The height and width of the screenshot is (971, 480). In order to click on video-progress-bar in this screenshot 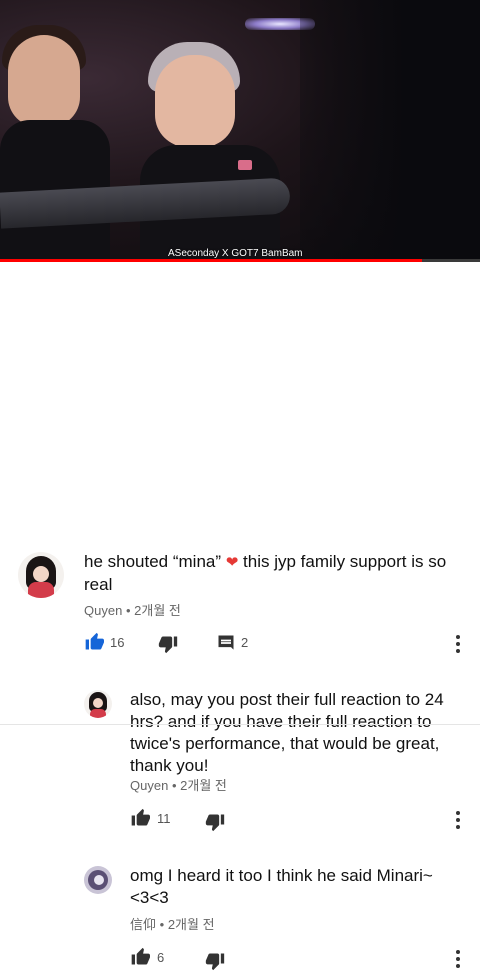, I will do `click(240, 260)`.